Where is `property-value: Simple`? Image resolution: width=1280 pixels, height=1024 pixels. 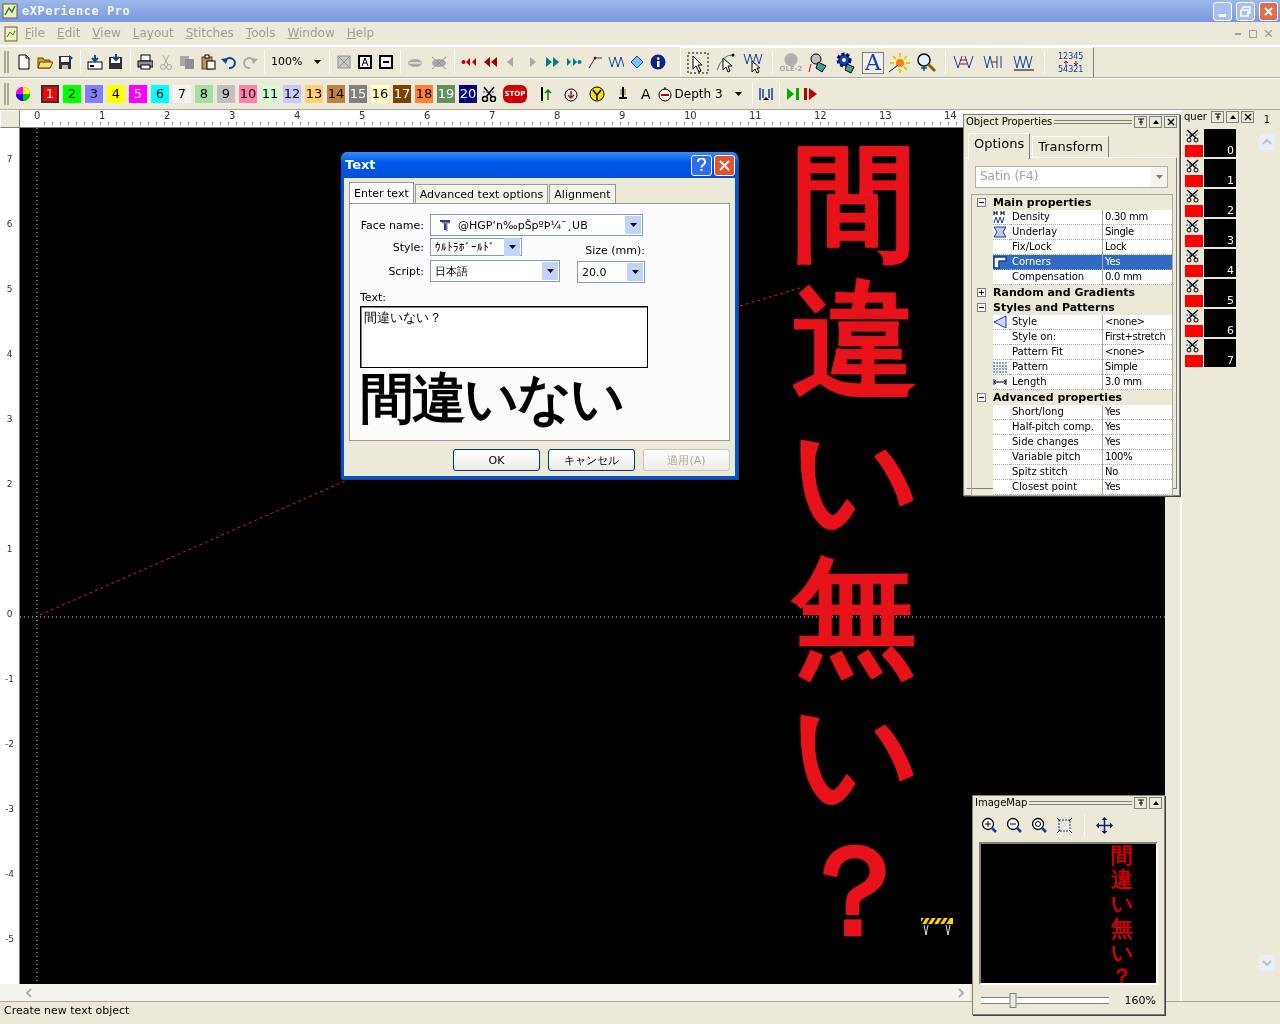
property-value: Simple is located at coordinates (1137, 367).